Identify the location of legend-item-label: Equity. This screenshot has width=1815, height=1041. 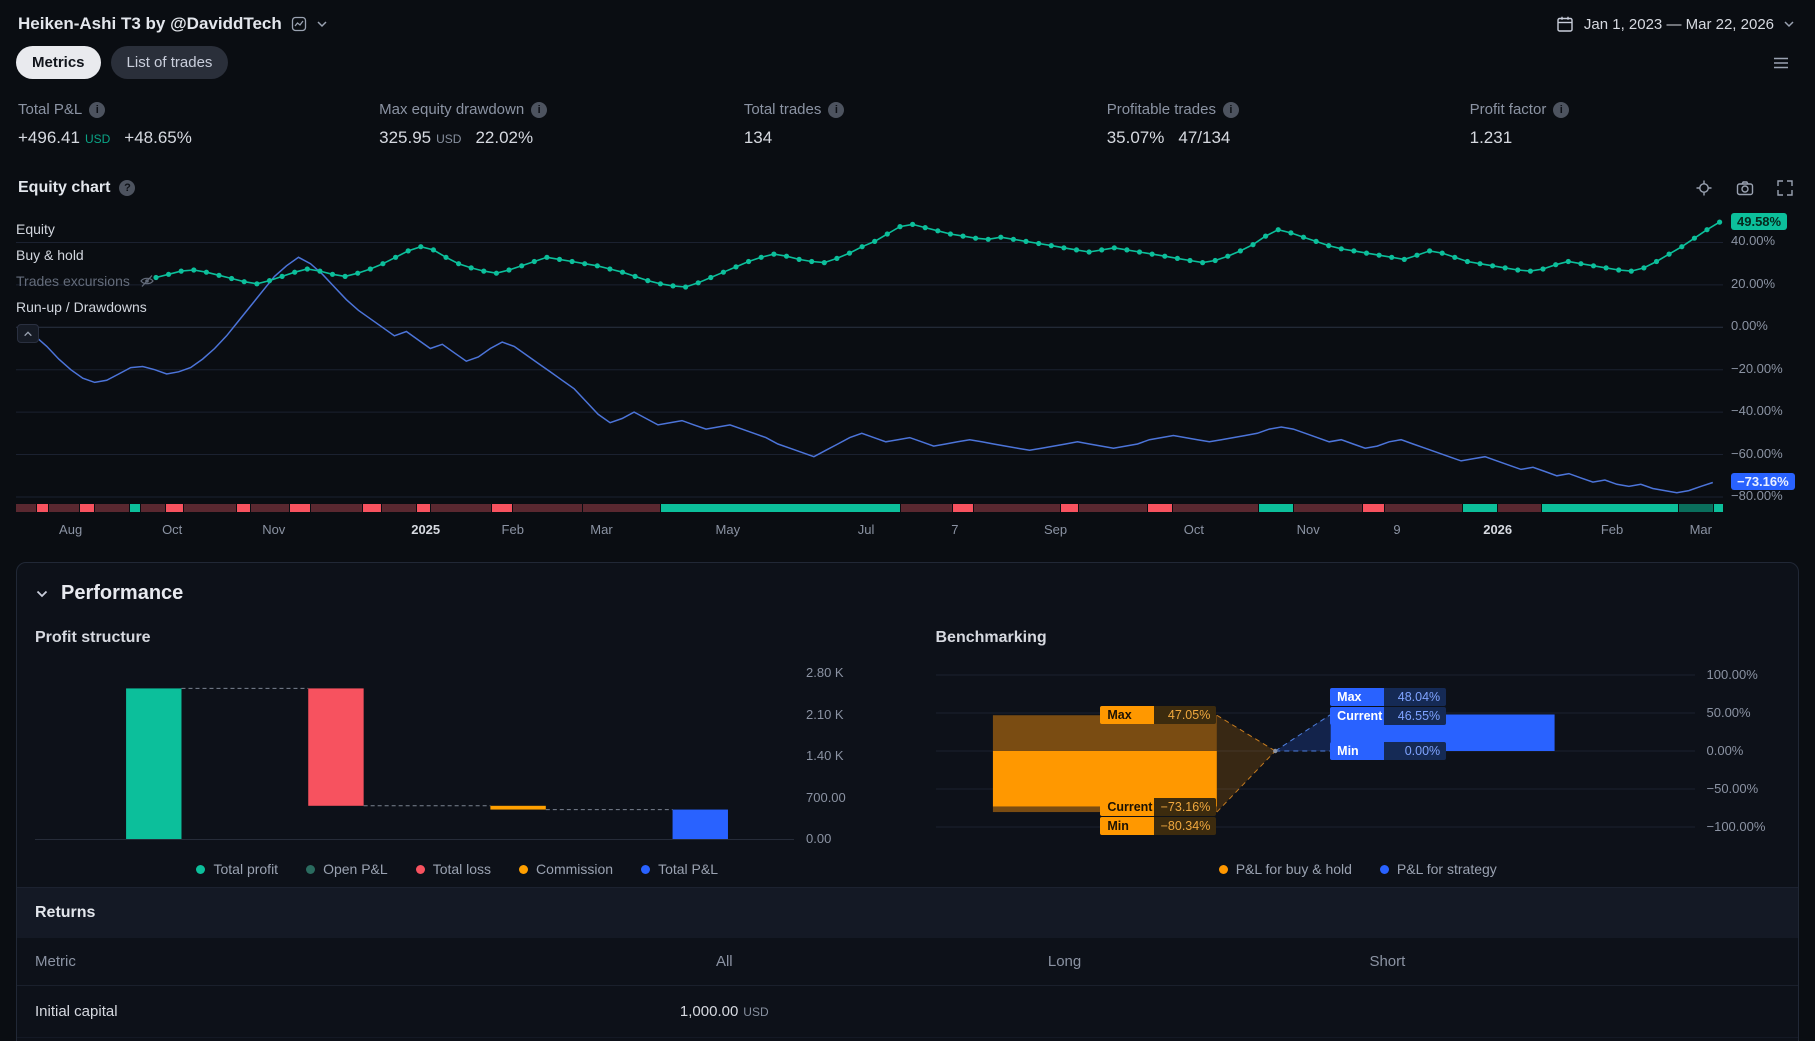
(35, 229).